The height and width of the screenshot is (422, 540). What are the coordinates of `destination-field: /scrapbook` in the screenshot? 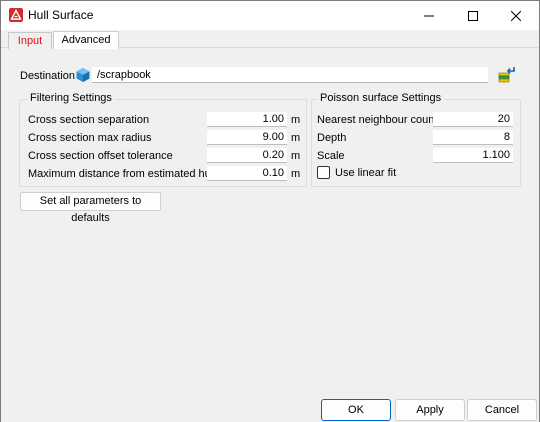 It's located at (290, 75).